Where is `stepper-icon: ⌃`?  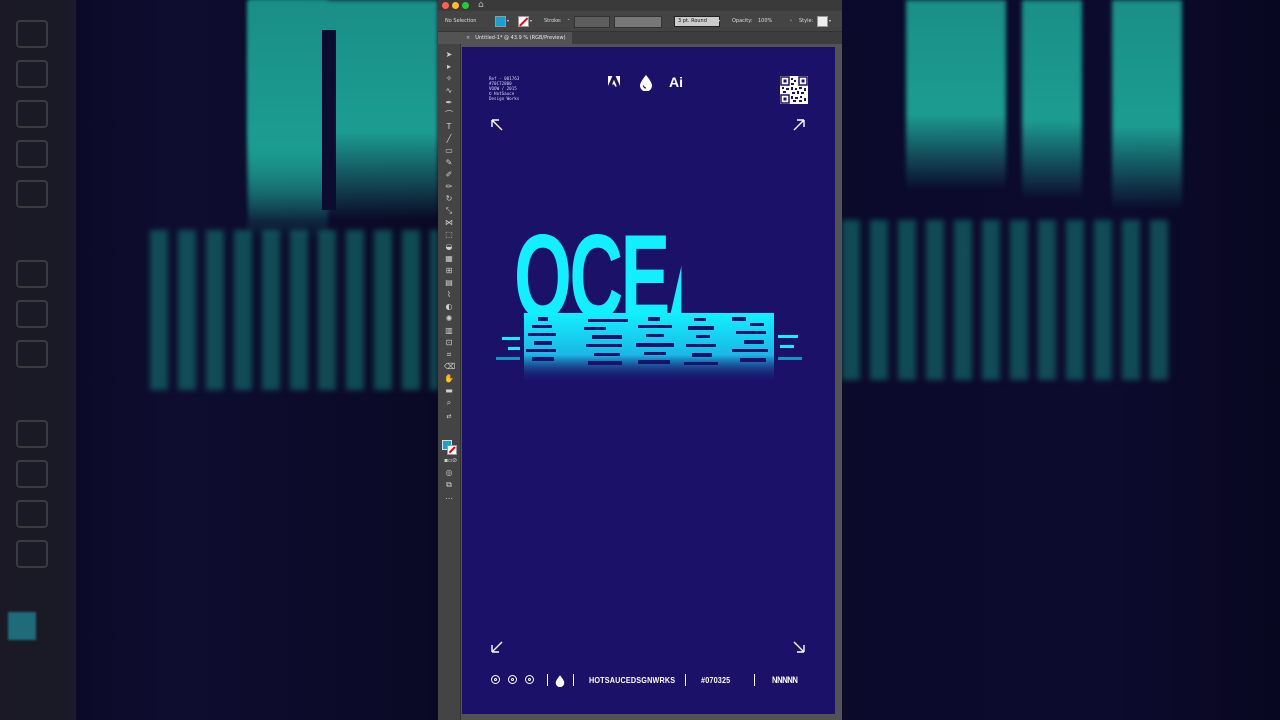
stepper-icon: ⌃ is located at coordinates (568, 20).